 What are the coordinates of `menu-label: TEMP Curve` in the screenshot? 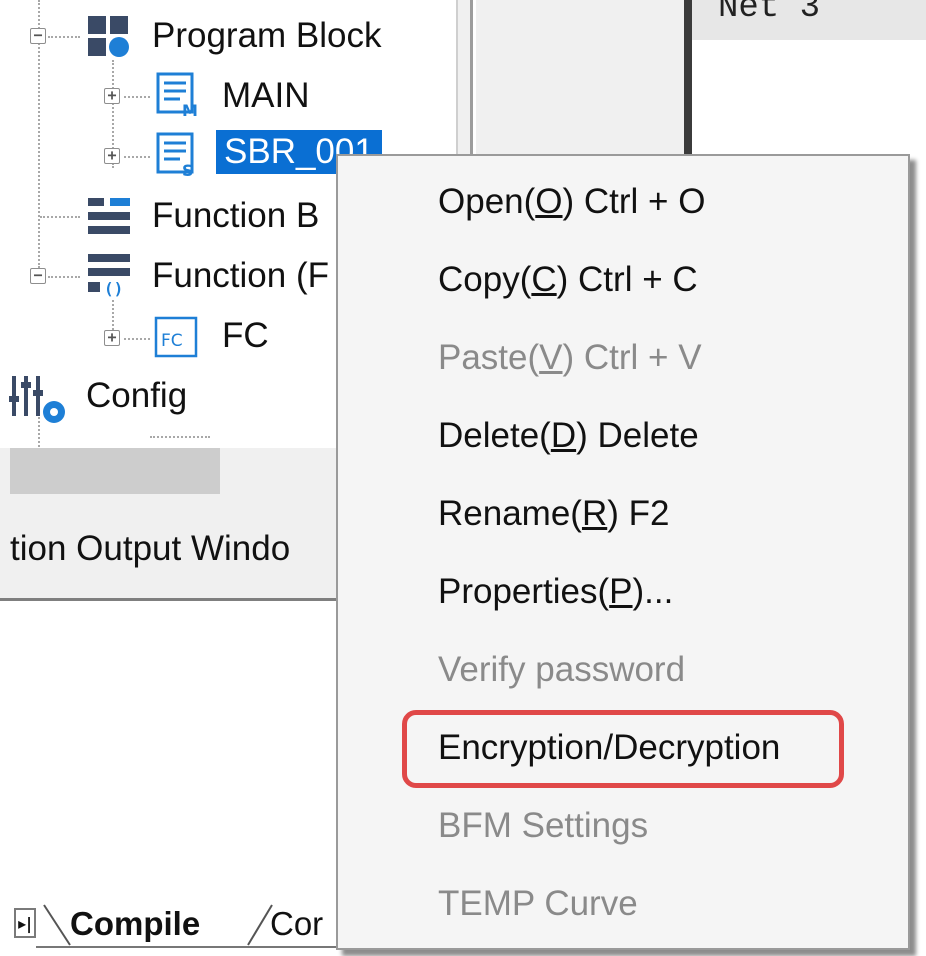 It's located at (538, 903).